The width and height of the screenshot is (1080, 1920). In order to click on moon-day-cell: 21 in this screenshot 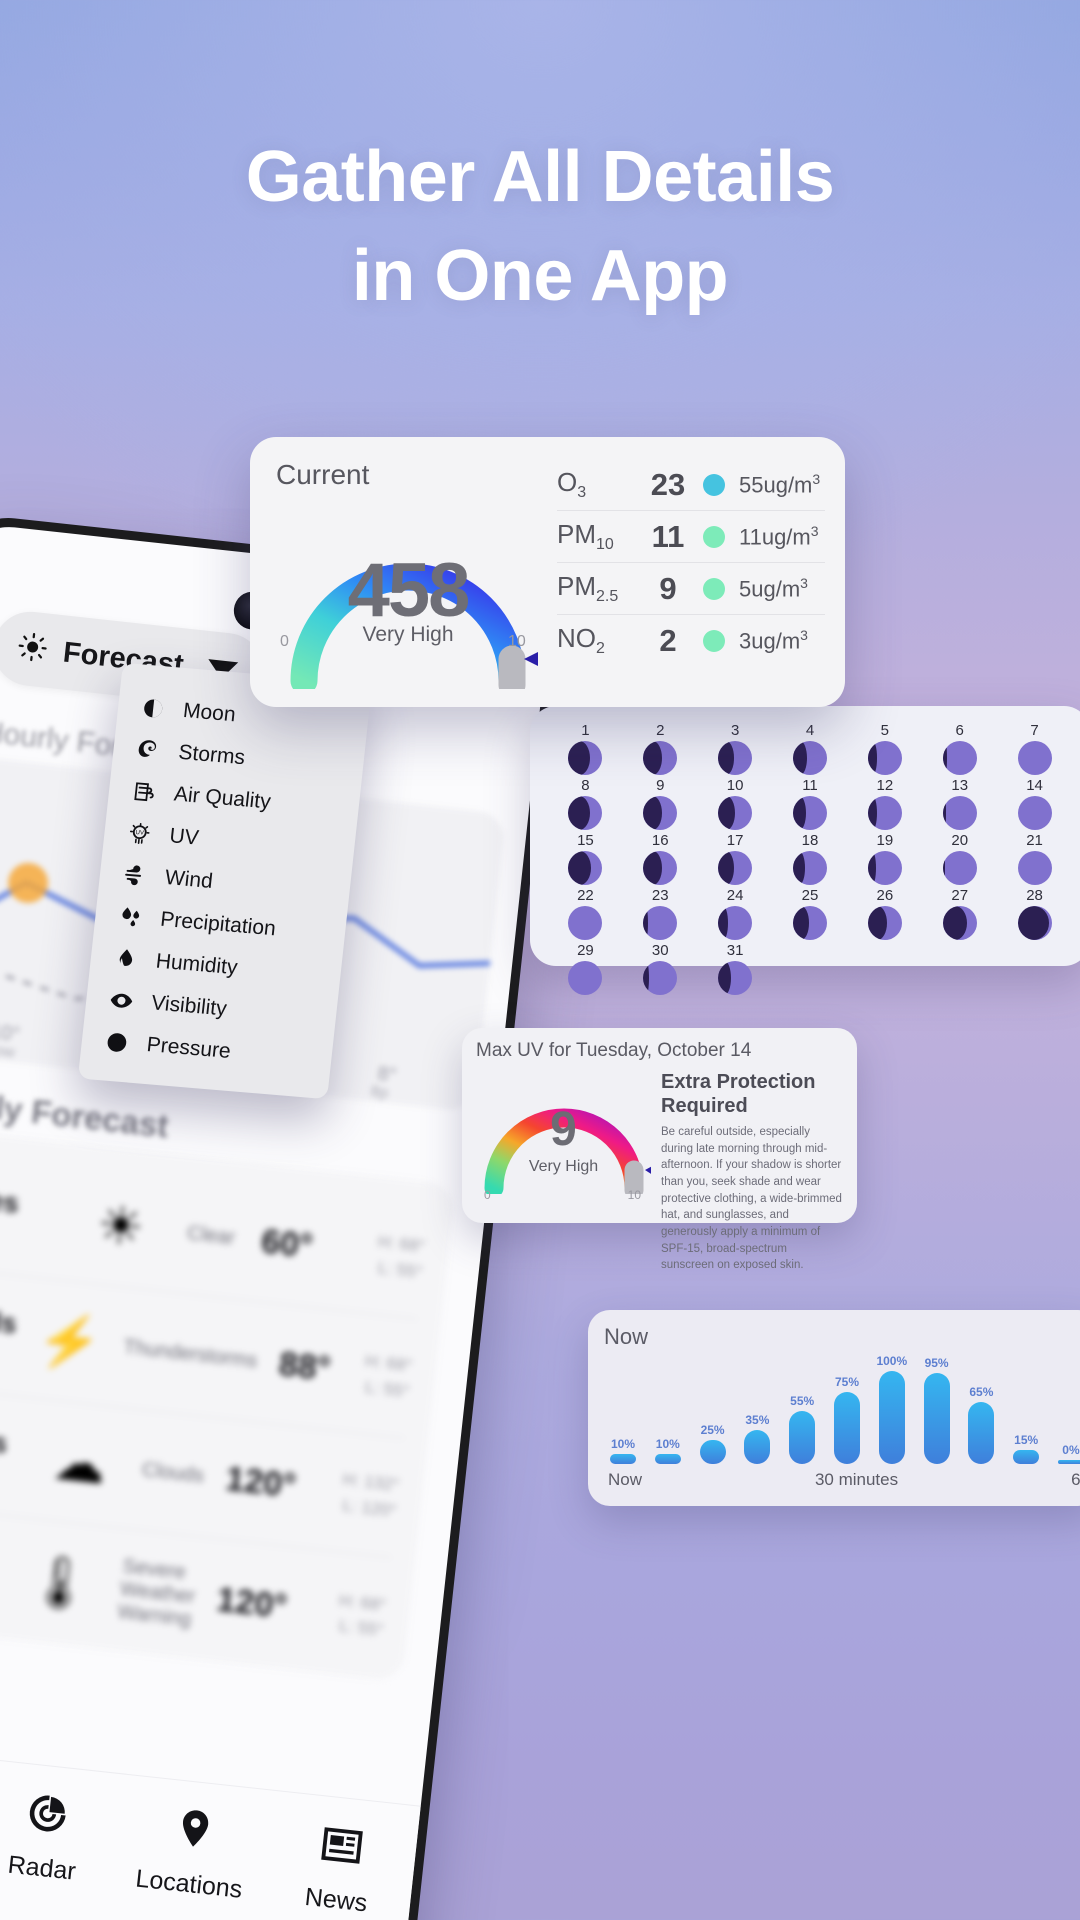, I will do `click(1034, 858)`.